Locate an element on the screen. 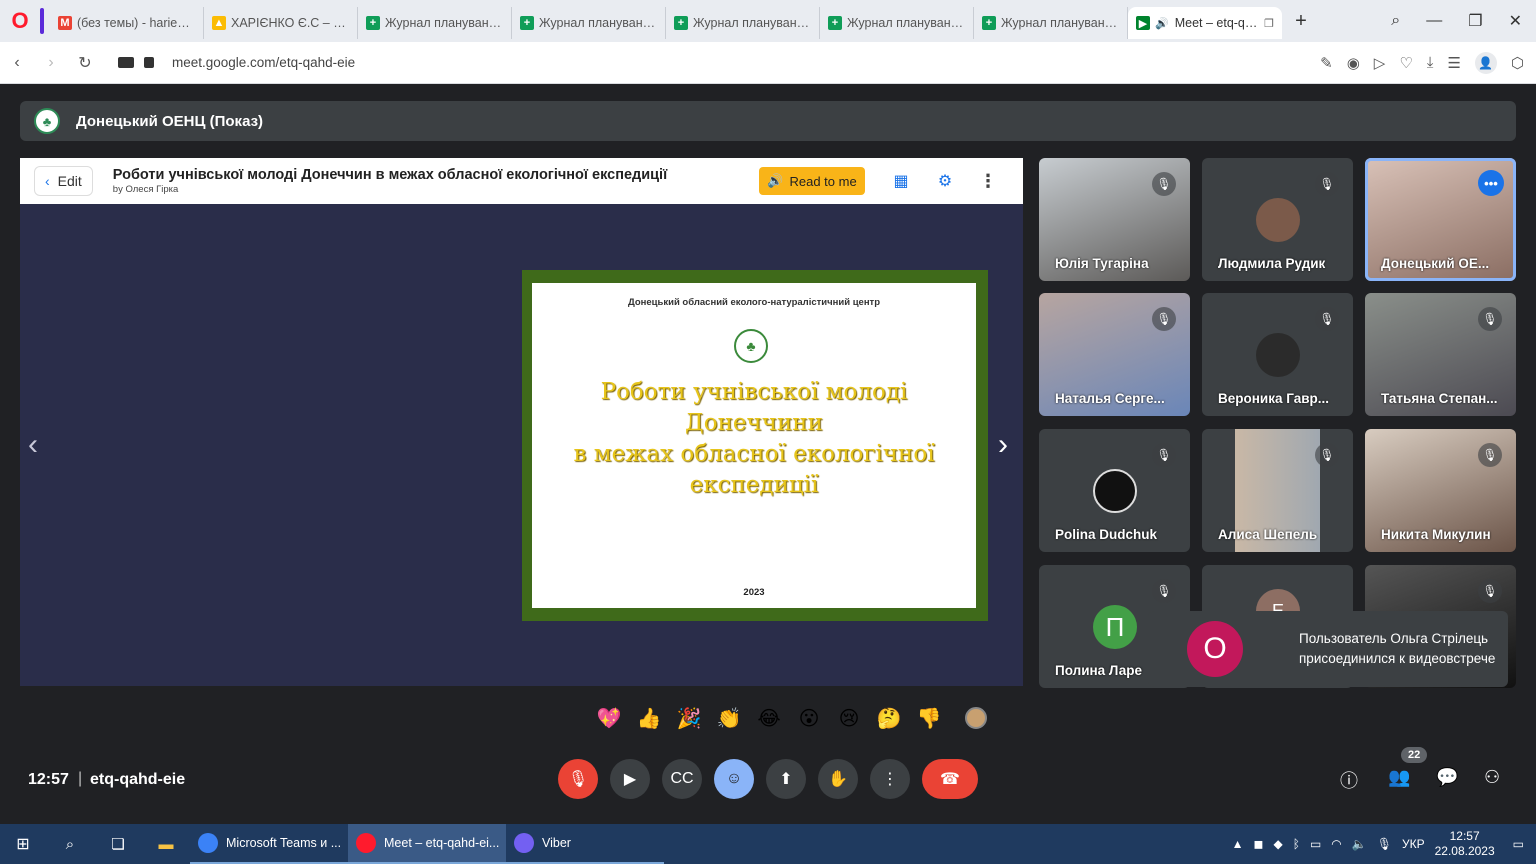 Image resolution: width=1536 pixels, height=864 pixels. snapshot-icon: ◉ is located at coordinates (1353, 63).